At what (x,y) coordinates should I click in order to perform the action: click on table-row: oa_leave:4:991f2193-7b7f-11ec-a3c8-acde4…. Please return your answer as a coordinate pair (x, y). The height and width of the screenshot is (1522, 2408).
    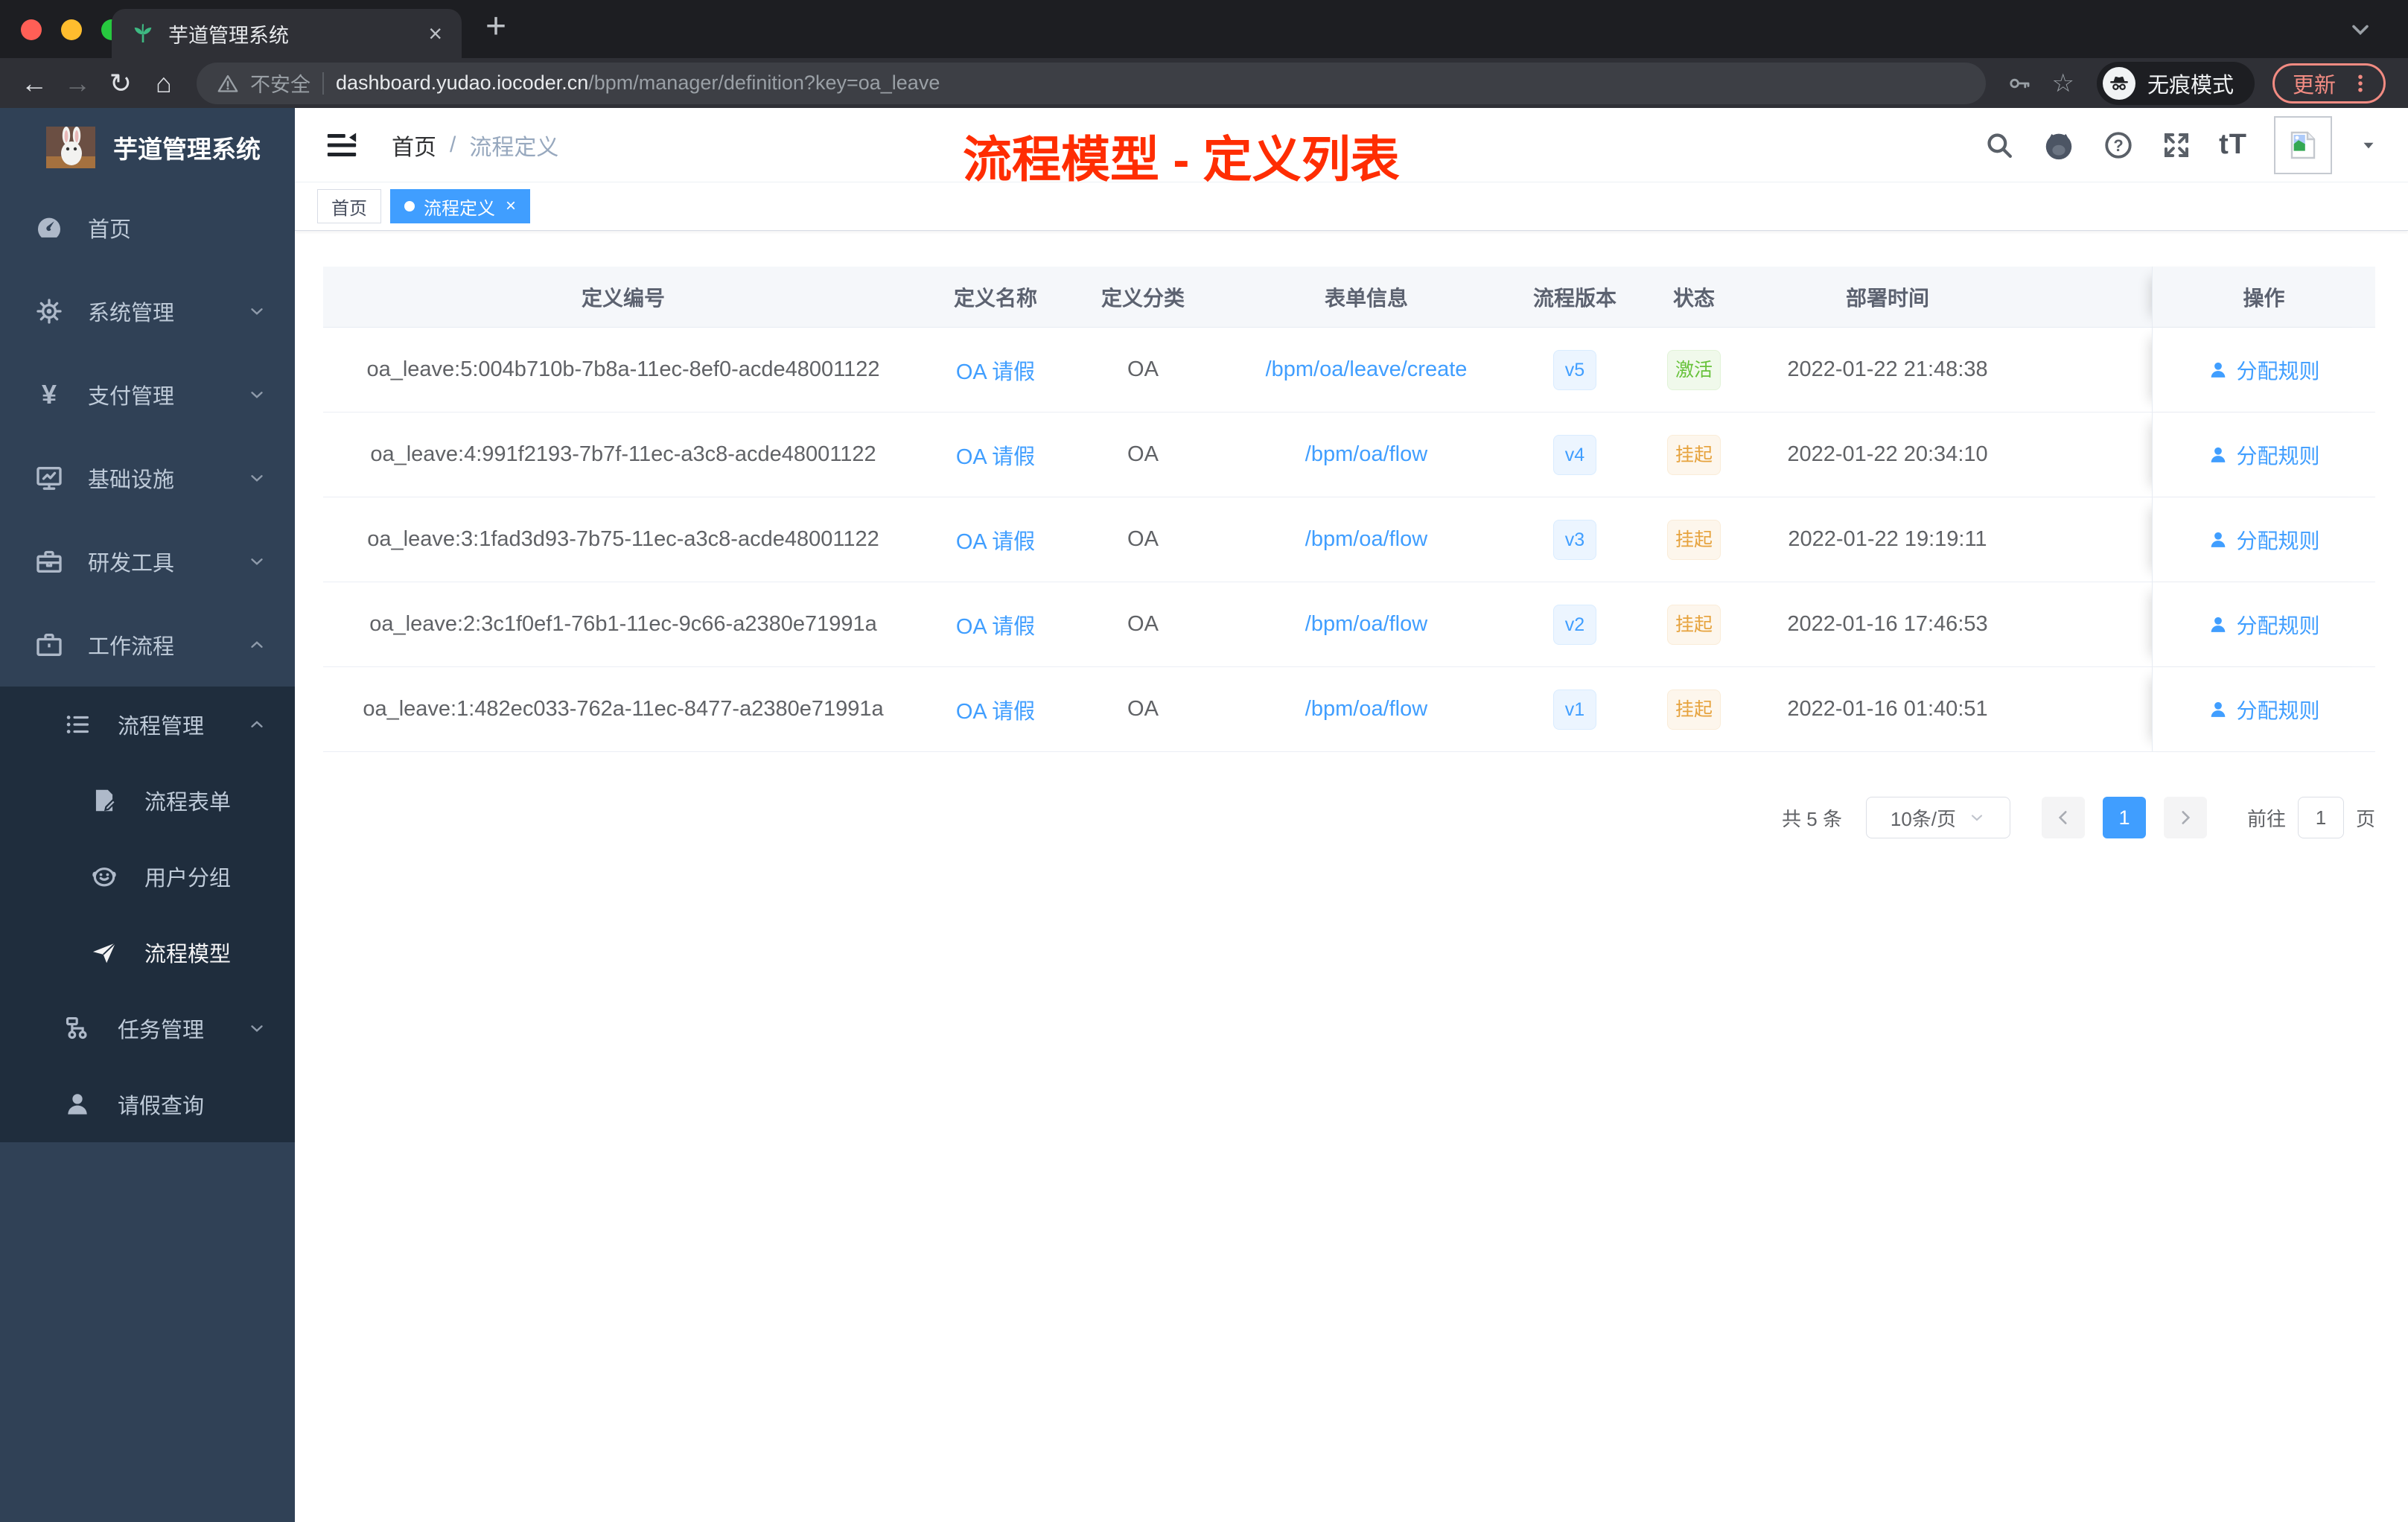
    Looking at the image, I should click on (1349, 455).